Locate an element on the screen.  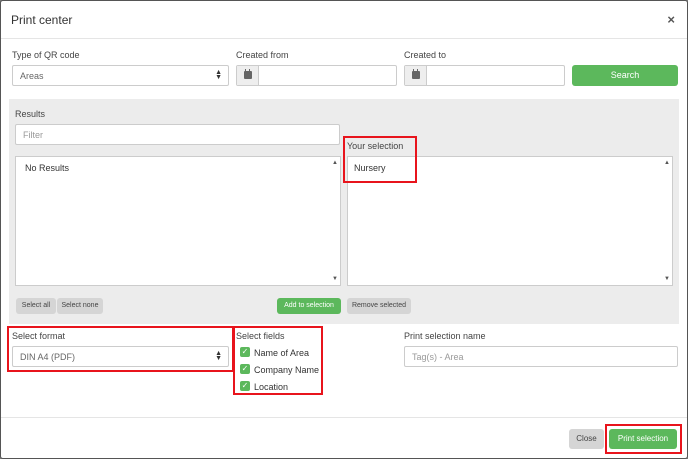
no-results-text: No Results is located at coordinates (47, 168).